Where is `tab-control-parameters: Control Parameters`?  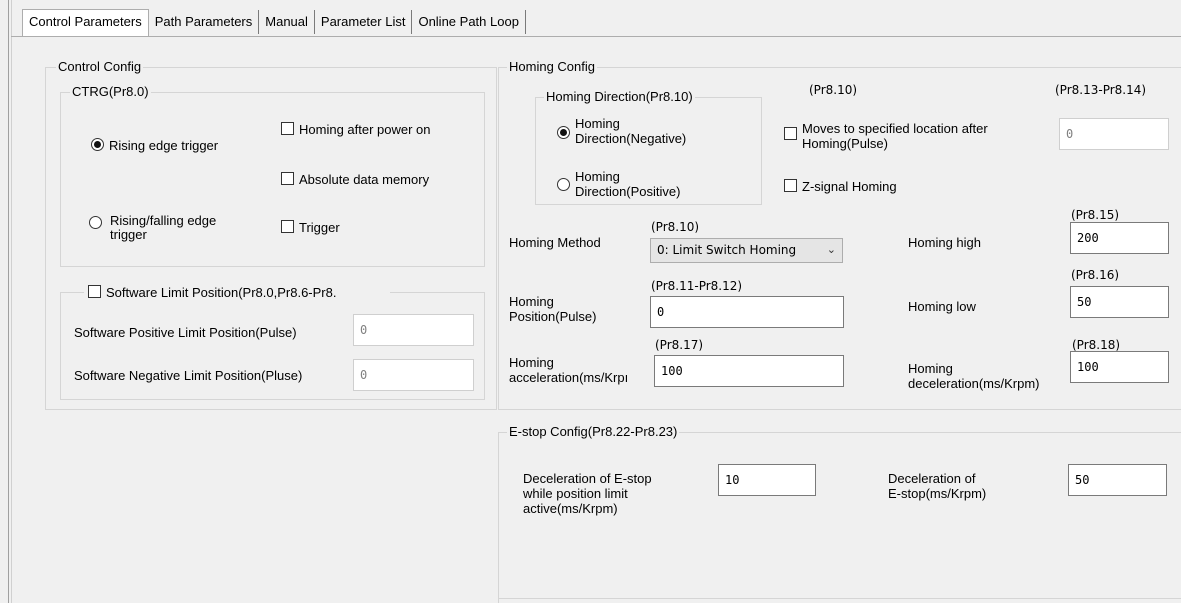 tab-control-parameters: Control Parameters is located at coordinates (85, 22).